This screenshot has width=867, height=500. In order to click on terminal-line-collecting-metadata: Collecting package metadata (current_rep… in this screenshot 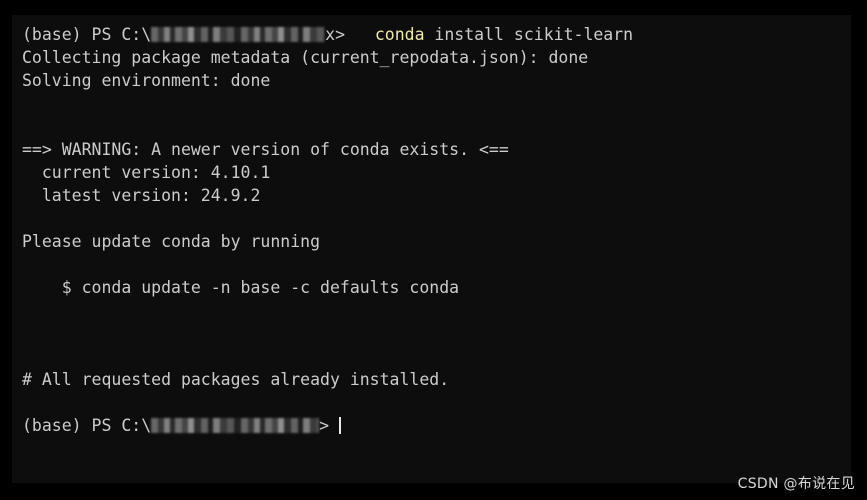, I will do `click(436, 57)`.